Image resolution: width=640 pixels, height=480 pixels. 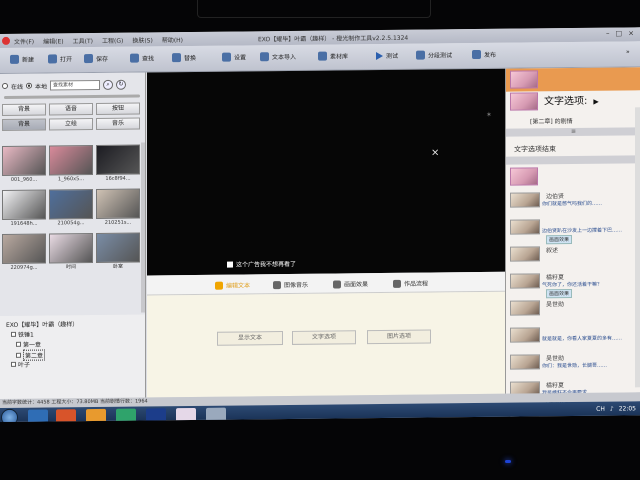 What do you see at coordinates (96, 415) in the screenshot?
I see `taskbar-app-player` at bounding box center [96, 415].